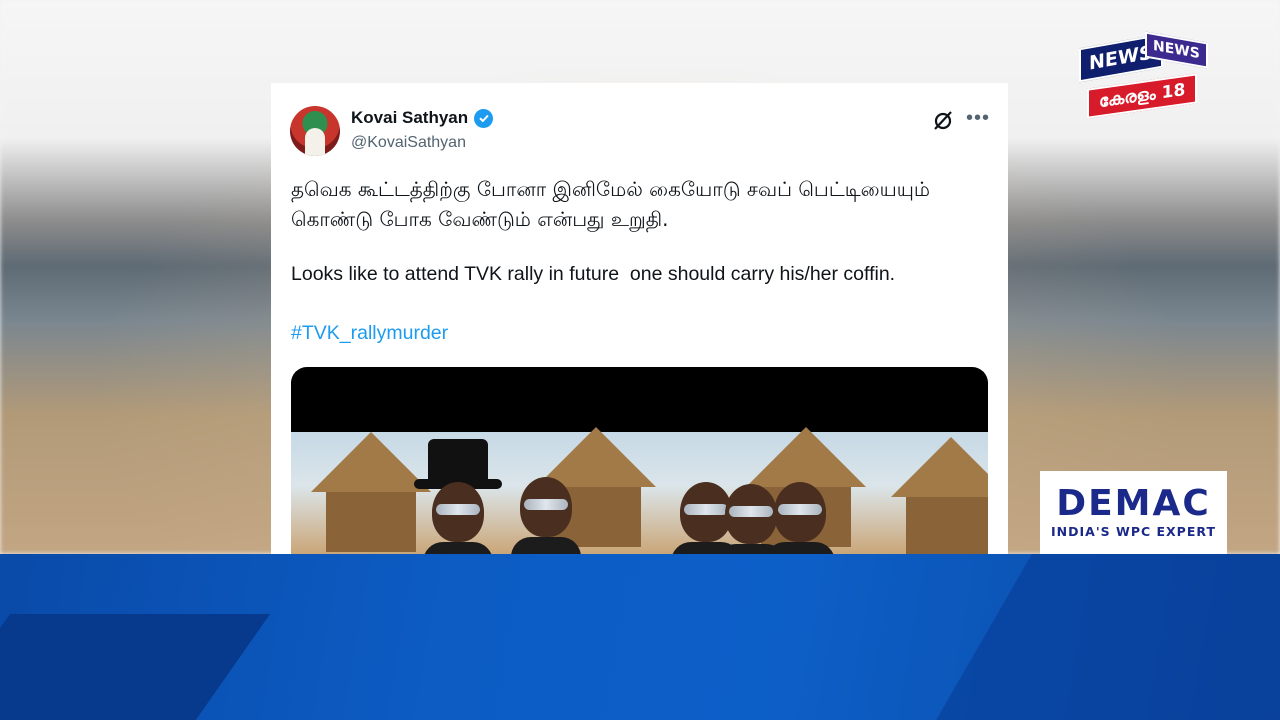 The image size is (1280, 720). What do you see at coordinates (484, 118) in the screenshot?
I see `verified-badge-icon` at bounding box center [484, 118].